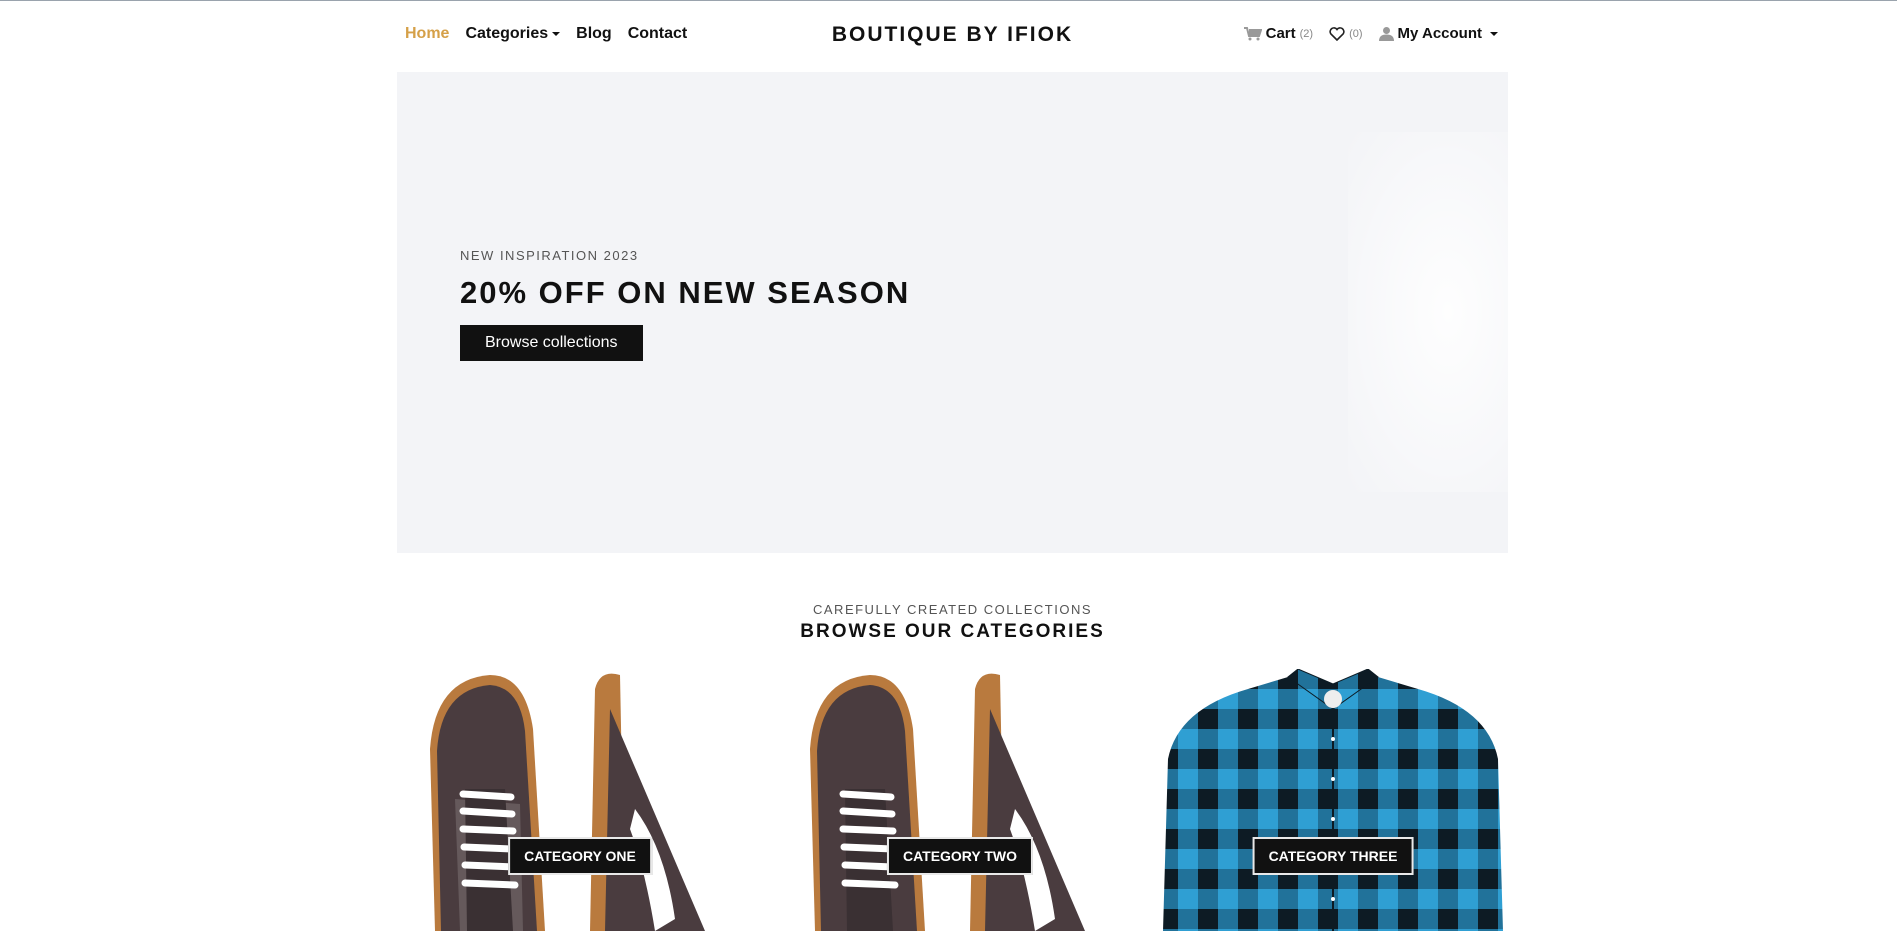 This screenshot has width=1897, height=931. I want to click on section-title: BROWSE OUR CATEGORIES, so click(952, 631).